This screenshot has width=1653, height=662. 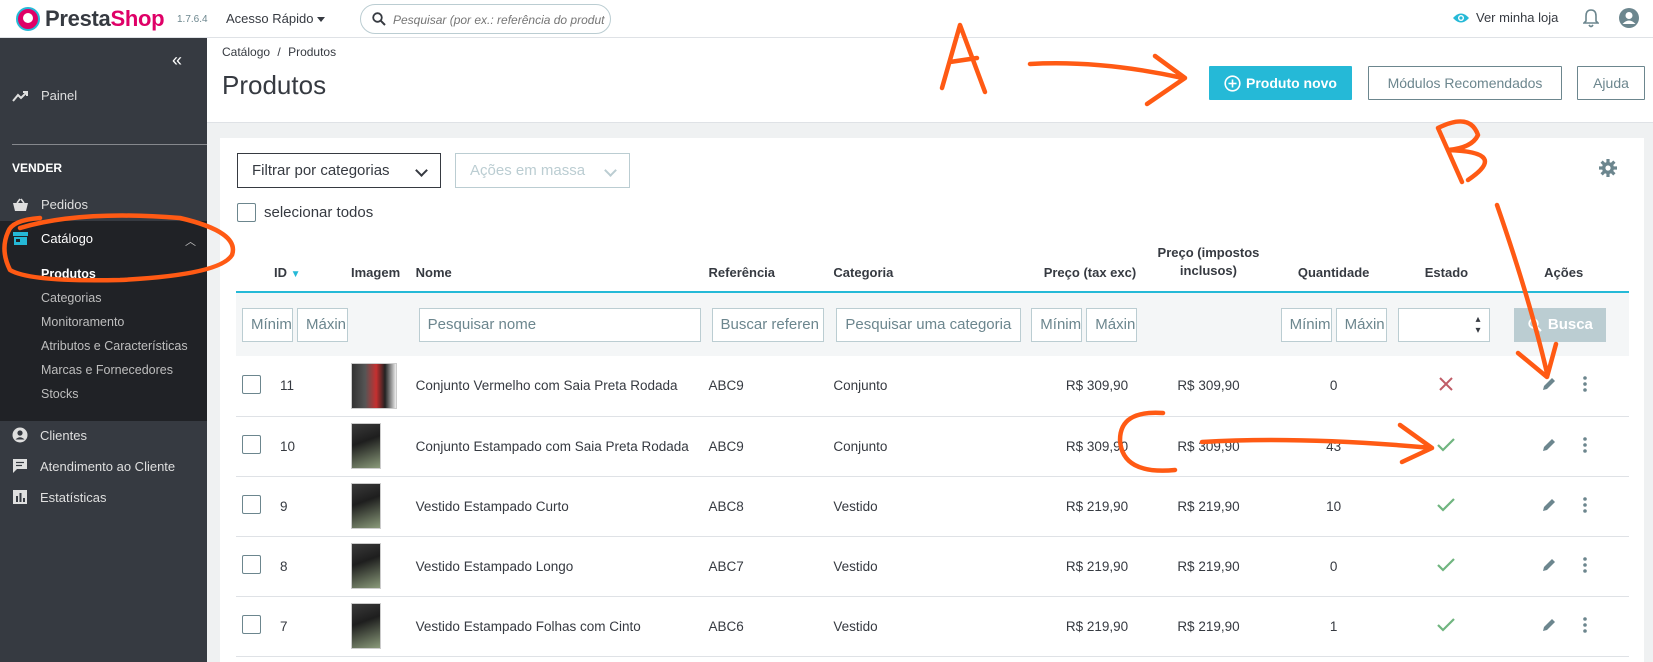 I want to click on new-product-button: Produto novo, so click(x=1280, y=83).